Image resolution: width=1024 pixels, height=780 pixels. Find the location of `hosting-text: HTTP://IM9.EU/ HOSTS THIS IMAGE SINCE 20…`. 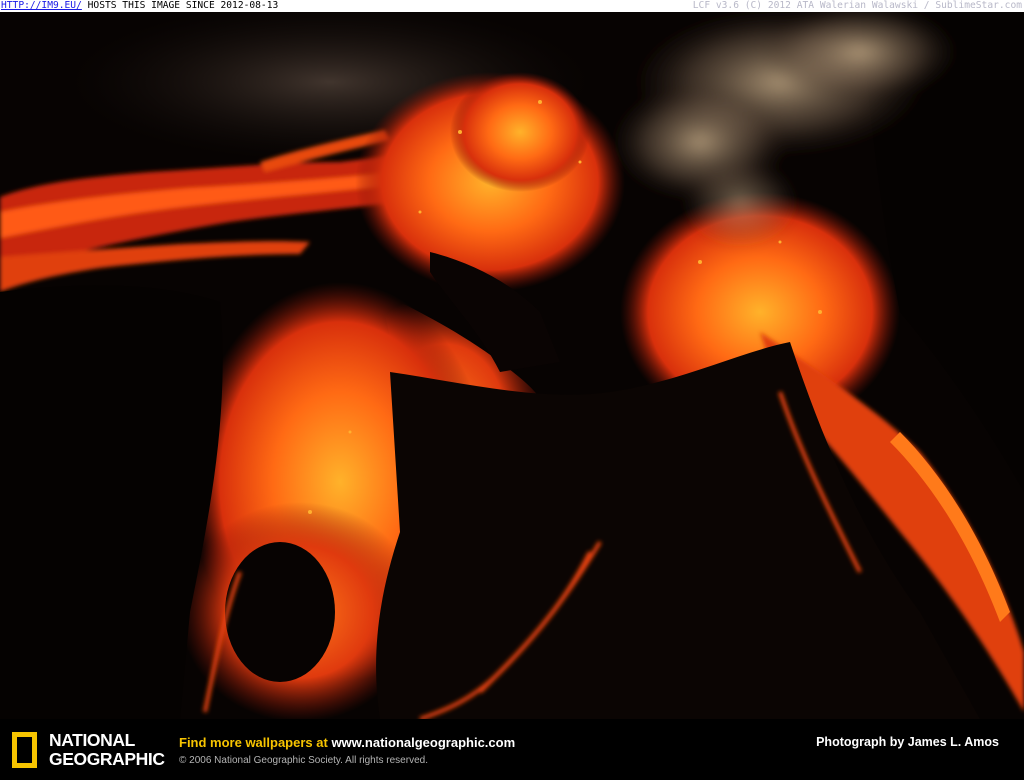

hosting-text: HTTP://IM9.EU/ HOSTS THIS IMAGE SINCE 20… is located at coordinates (139, 6).